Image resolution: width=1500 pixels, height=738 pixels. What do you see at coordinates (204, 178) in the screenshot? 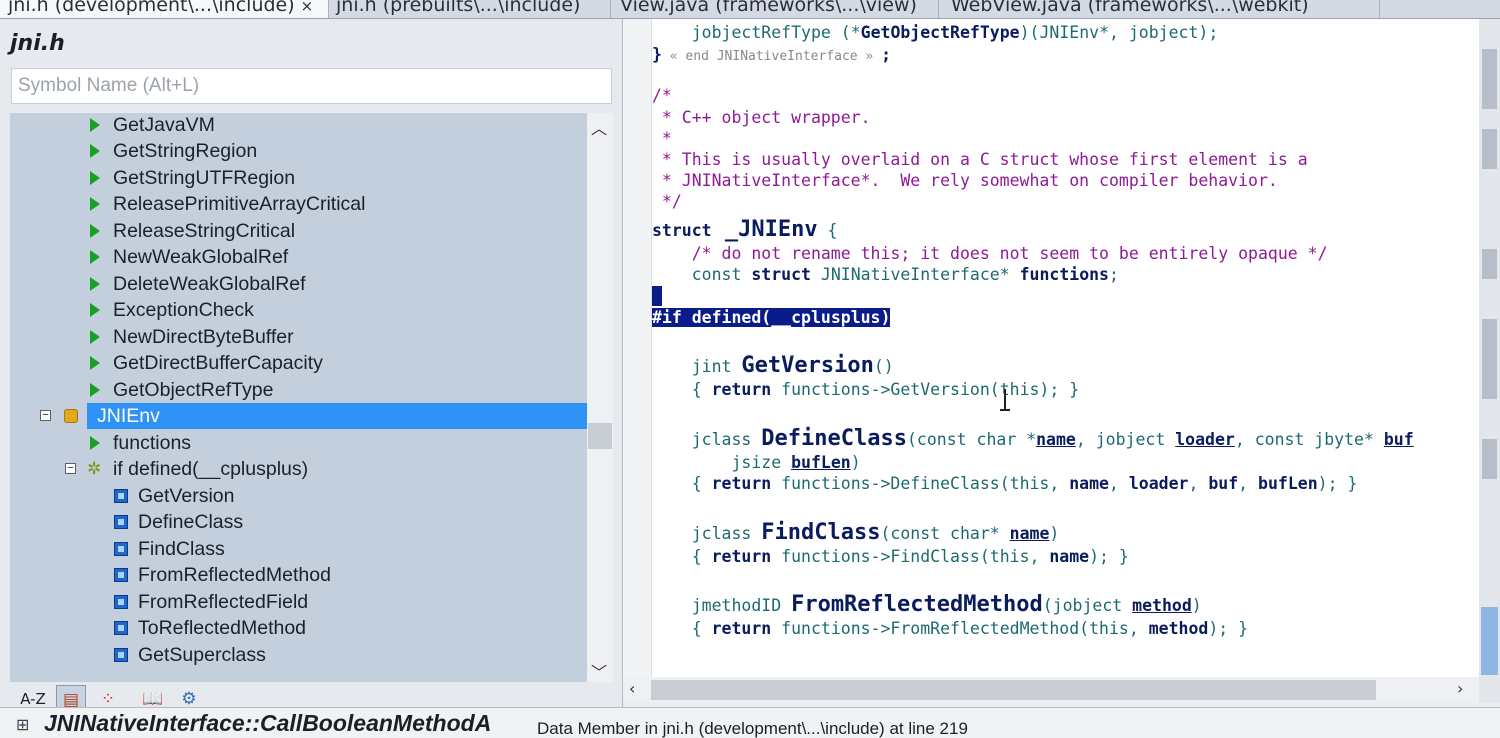
I see `tree-item-label: GetStringUTFRegion` at bounding box center [204, 178].